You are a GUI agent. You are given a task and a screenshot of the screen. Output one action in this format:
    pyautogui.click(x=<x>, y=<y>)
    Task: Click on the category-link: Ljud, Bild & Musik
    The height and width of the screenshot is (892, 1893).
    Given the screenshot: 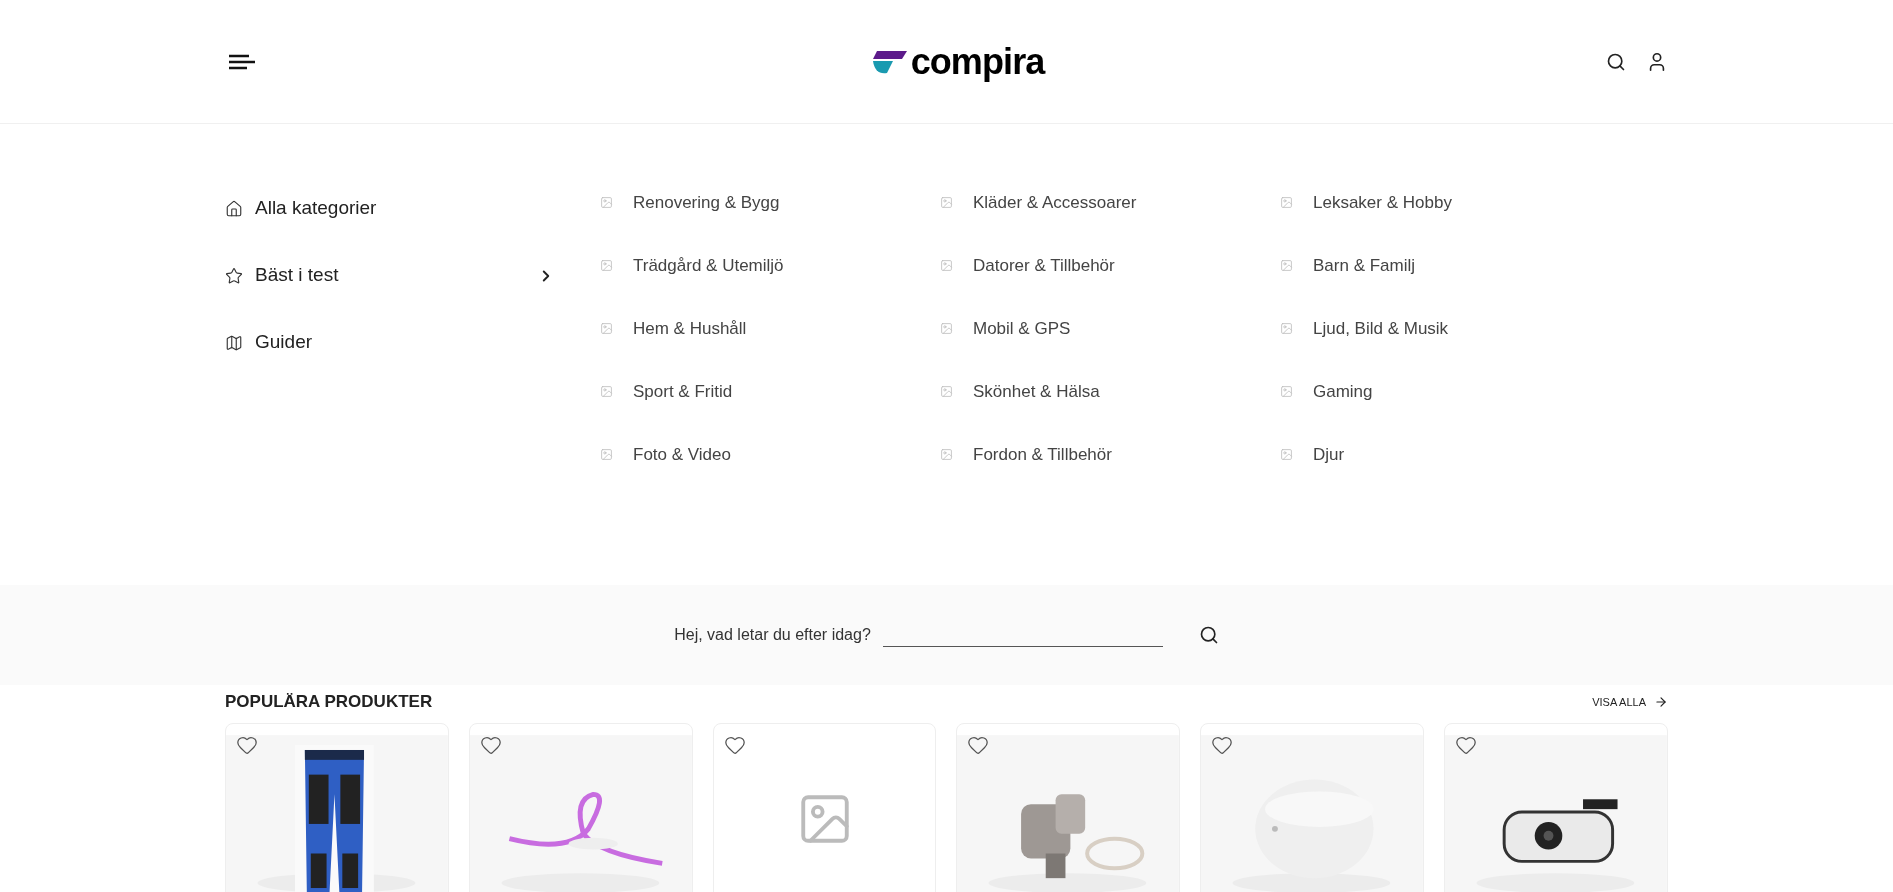 What is the action you would take?
    pyautogui.click(x=1450, y=328)
    